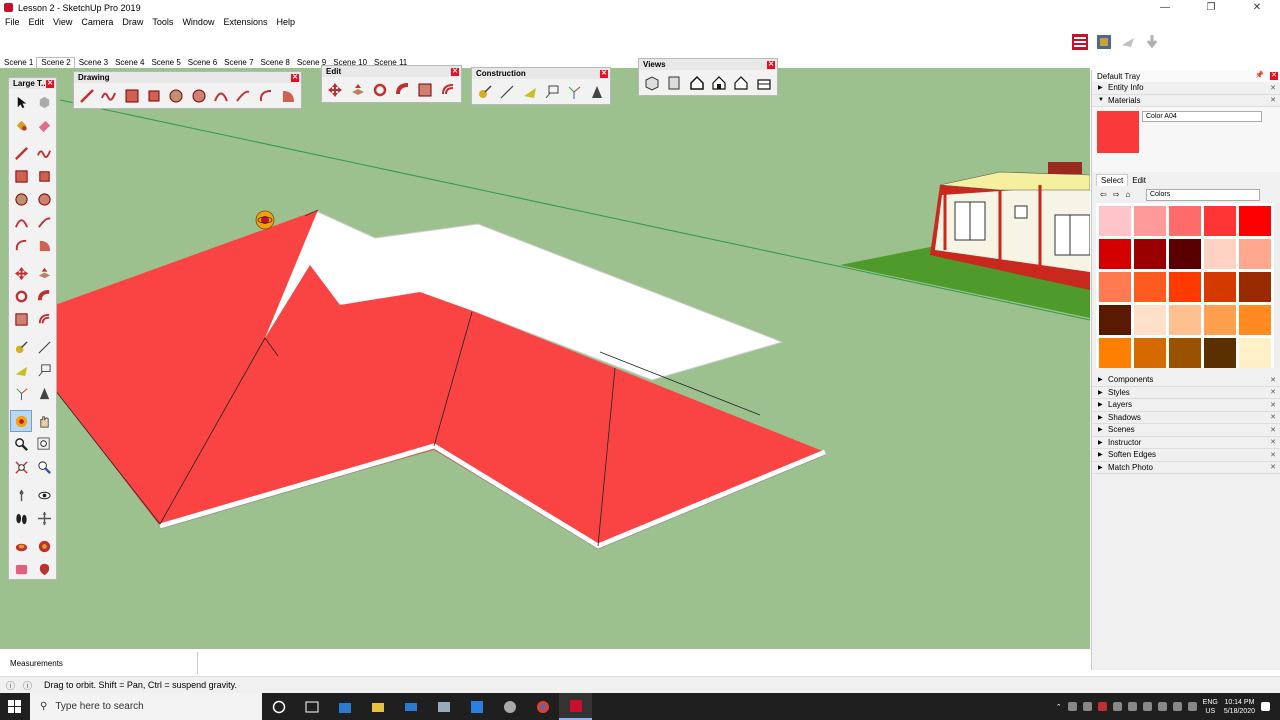 The height and width of the screenshot is (720, 1280). I want to click on tab-scene-5: Scene 5, so click(165, 63).